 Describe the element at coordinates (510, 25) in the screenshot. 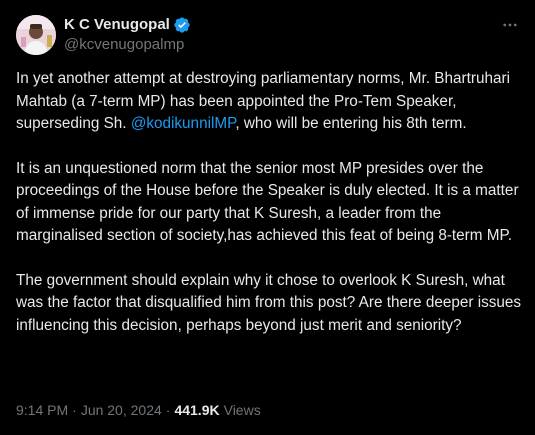

I see `more-options-icon` at that location.